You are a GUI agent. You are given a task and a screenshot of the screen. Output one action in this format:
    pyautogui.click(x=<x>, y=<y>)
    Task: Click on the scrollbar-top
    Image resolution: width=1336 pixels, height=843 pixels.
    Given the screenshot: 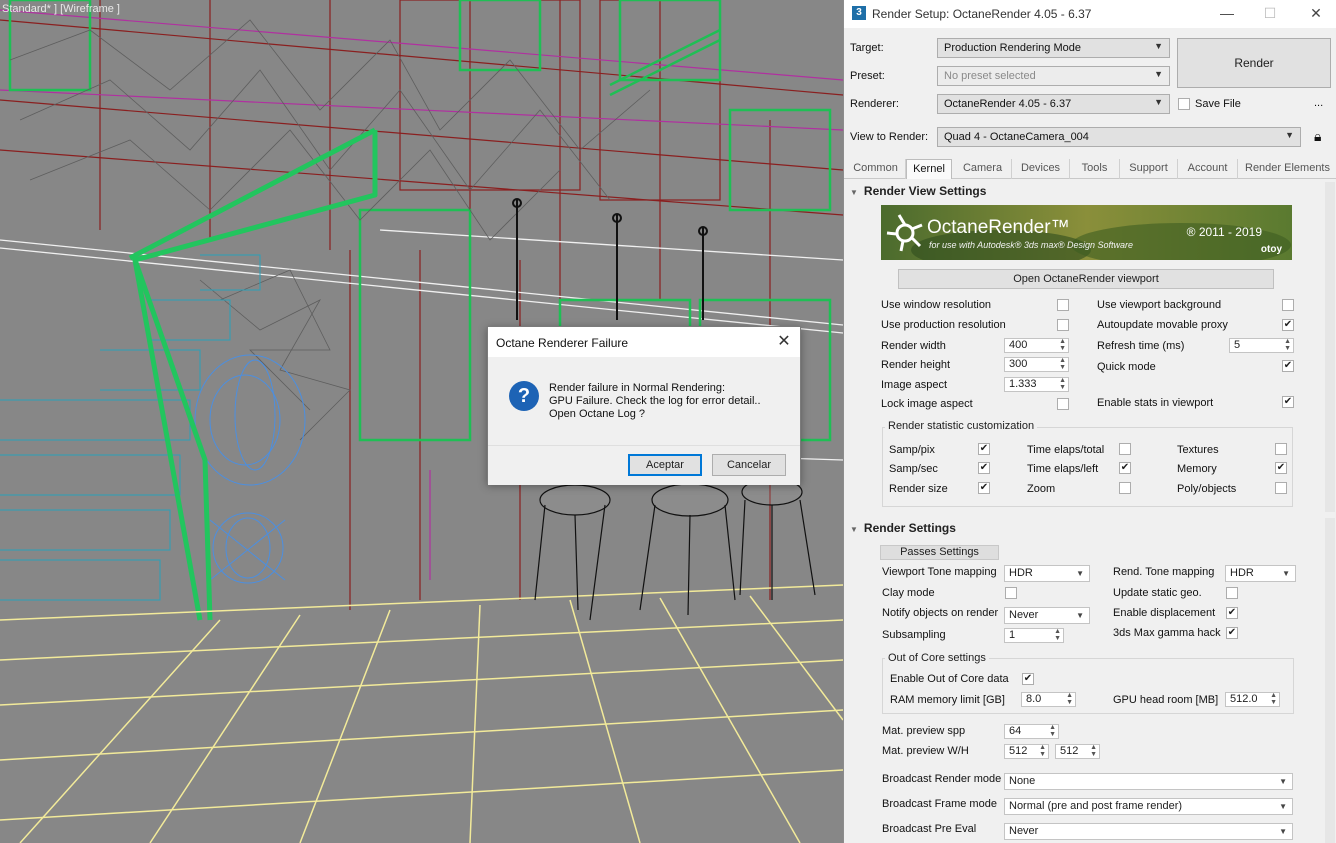 What is the action you would take?
    pyautogui.click(x=1330, y=347)
    